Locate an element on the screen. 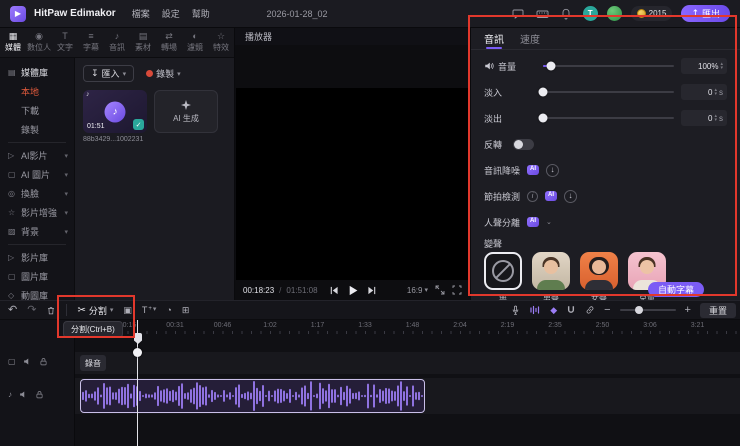  split-button: ✂ 分割 ▾ is located at coordinates (95, 310).